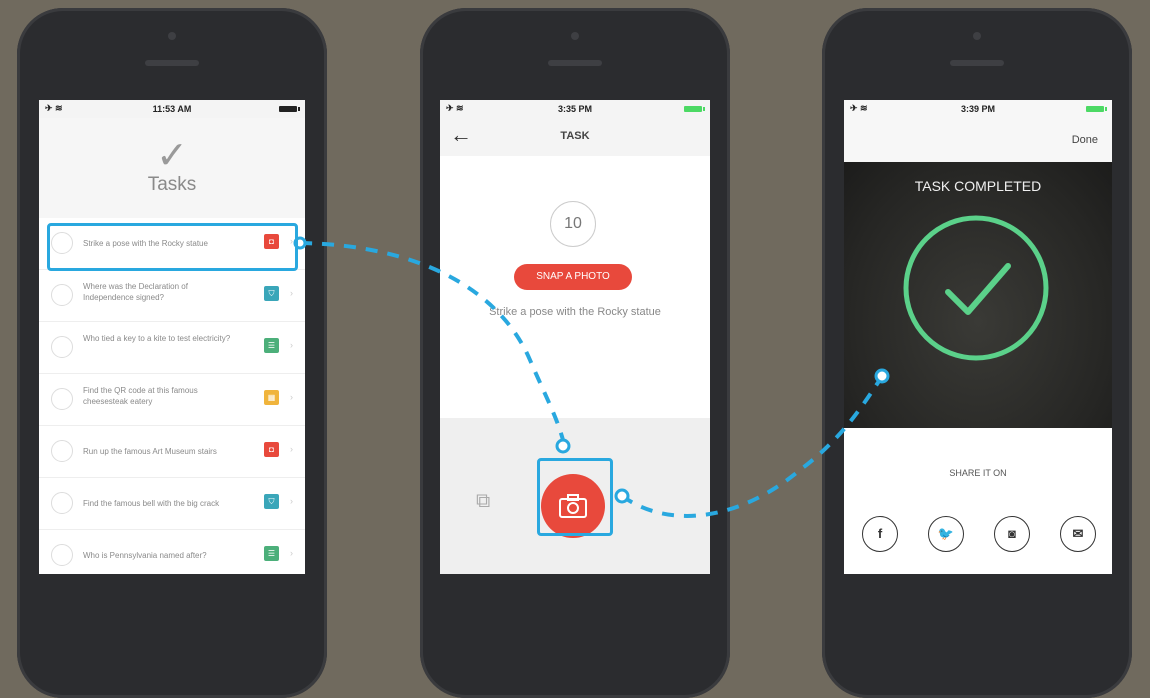 Image resolution: width=1150 pixels, height=698 pixels. What do you see at coordinates (575, 497) in the screenshot?
I see `highlight-camera-button` at bounding box center [575, 497].